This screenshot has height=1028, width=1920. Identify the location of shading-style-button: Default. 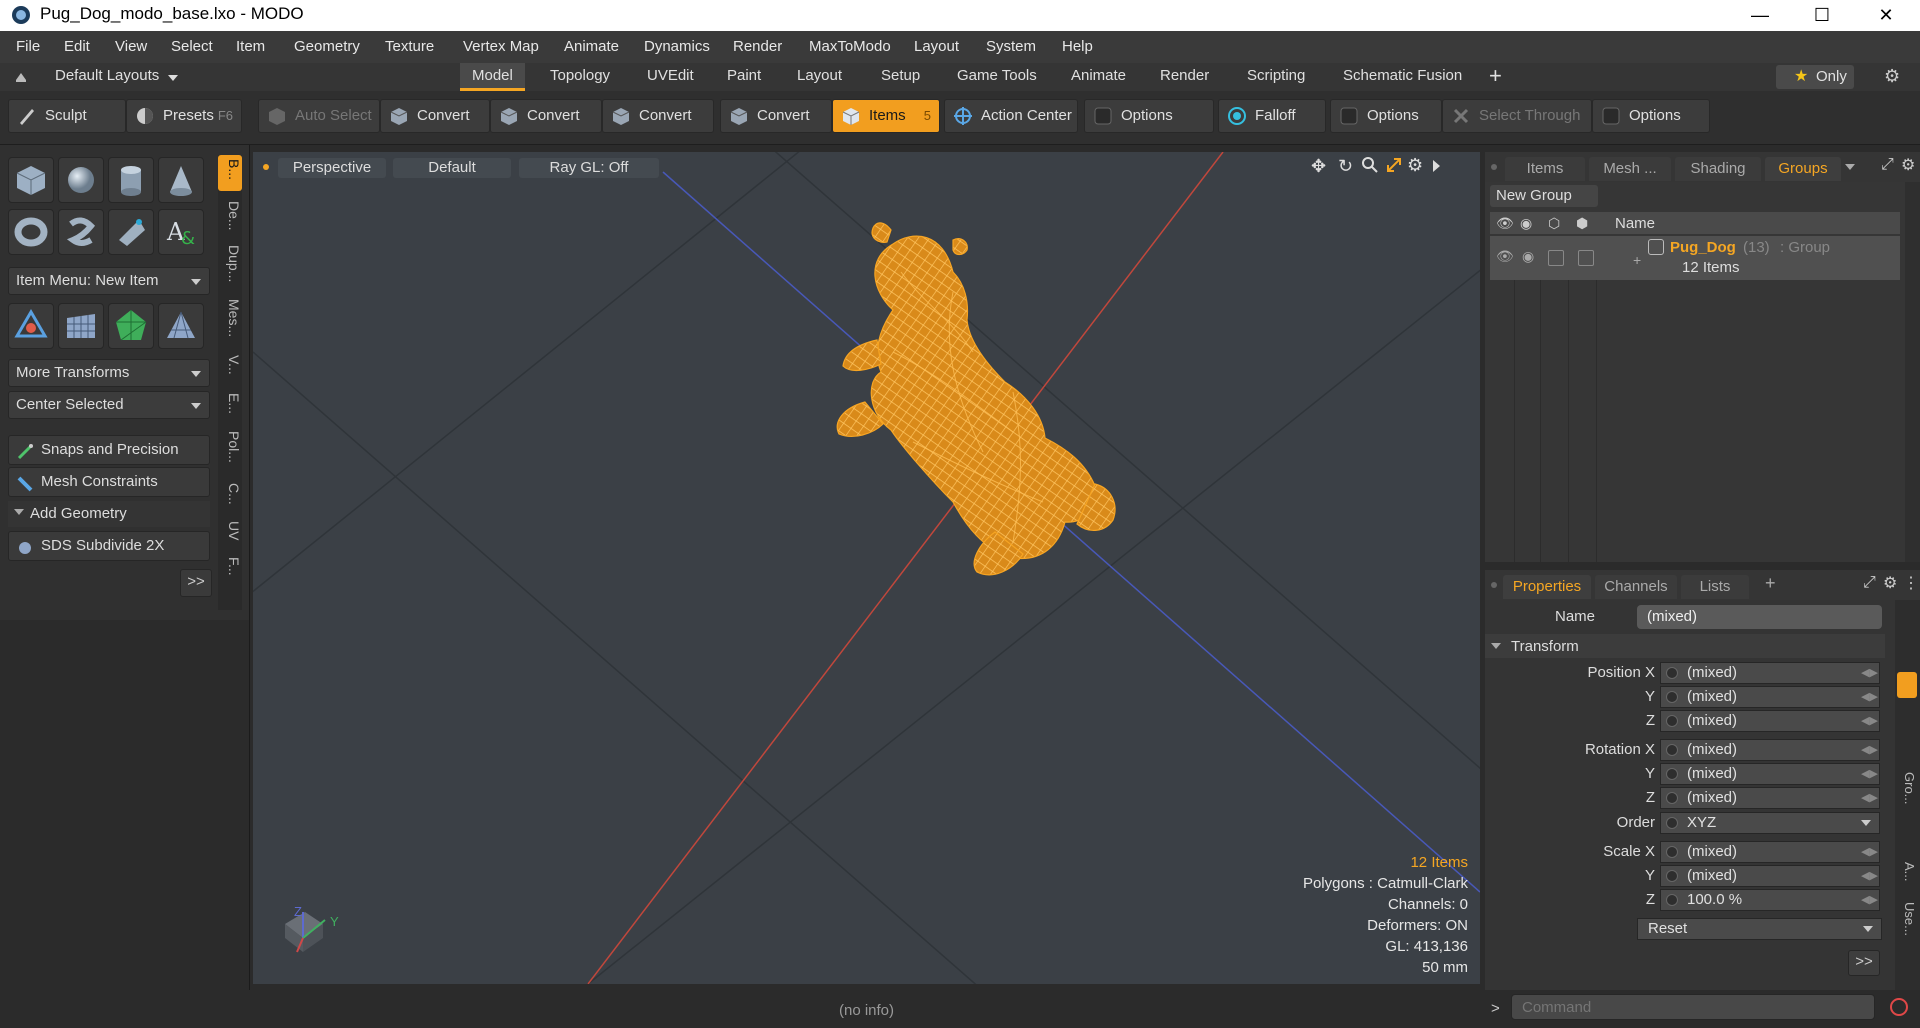
(452, 168).